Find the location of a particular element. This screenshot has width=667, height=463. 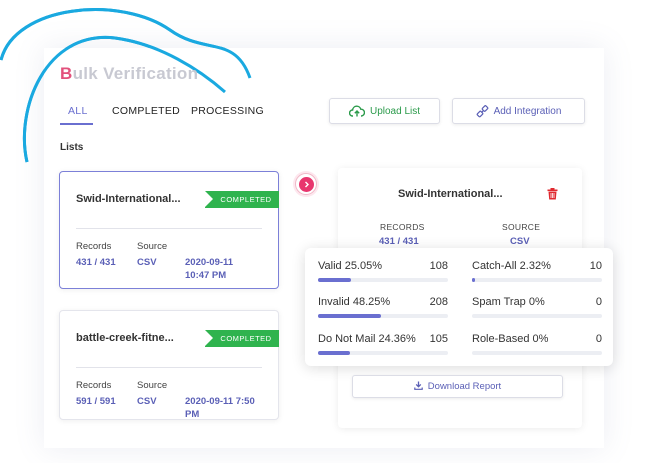

stat-label: Catch-All 2.32% is located at coordinates (511, 266).